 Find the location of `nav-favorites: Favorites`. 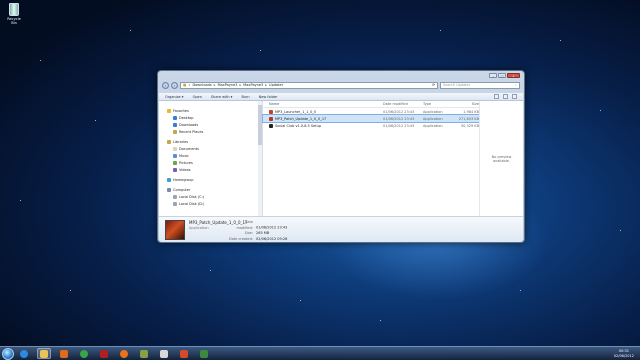

nav-favorites: Favorites is located at coordinates (210, 110).